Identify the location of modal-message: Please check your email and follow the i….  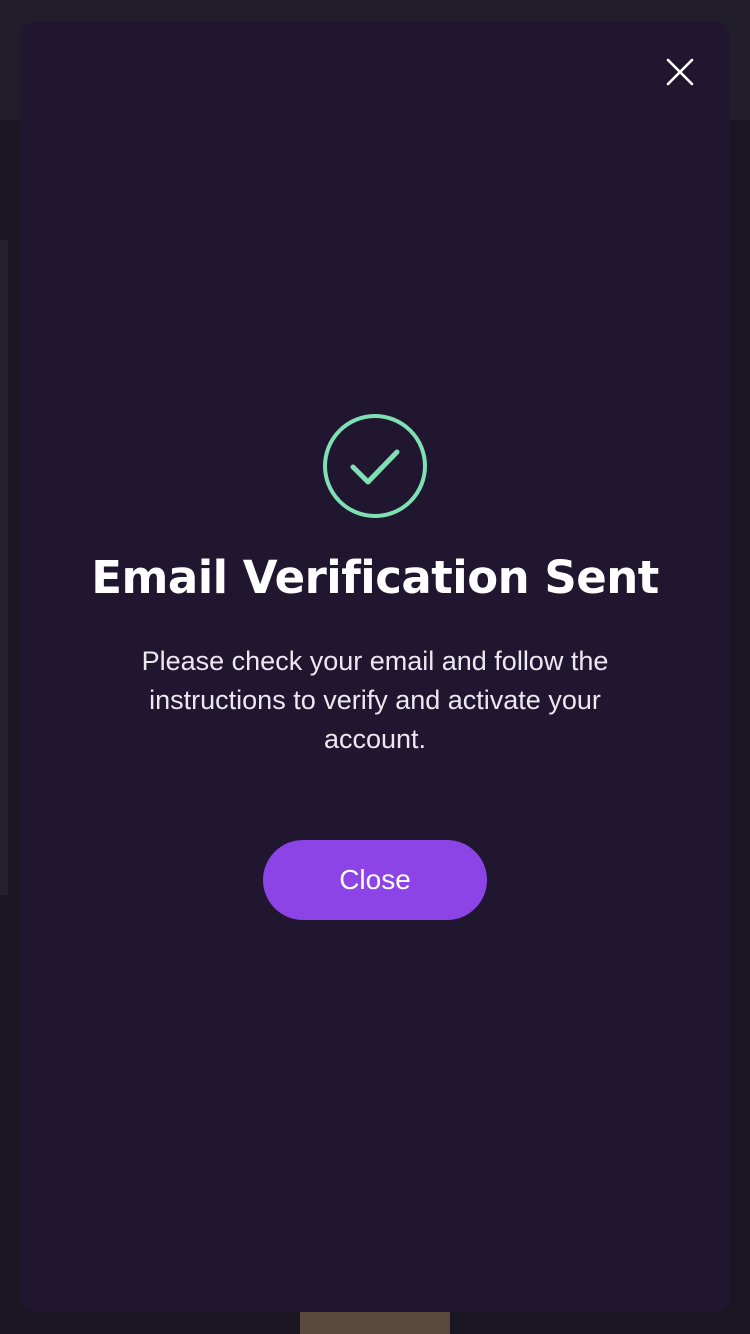
(375, 700).